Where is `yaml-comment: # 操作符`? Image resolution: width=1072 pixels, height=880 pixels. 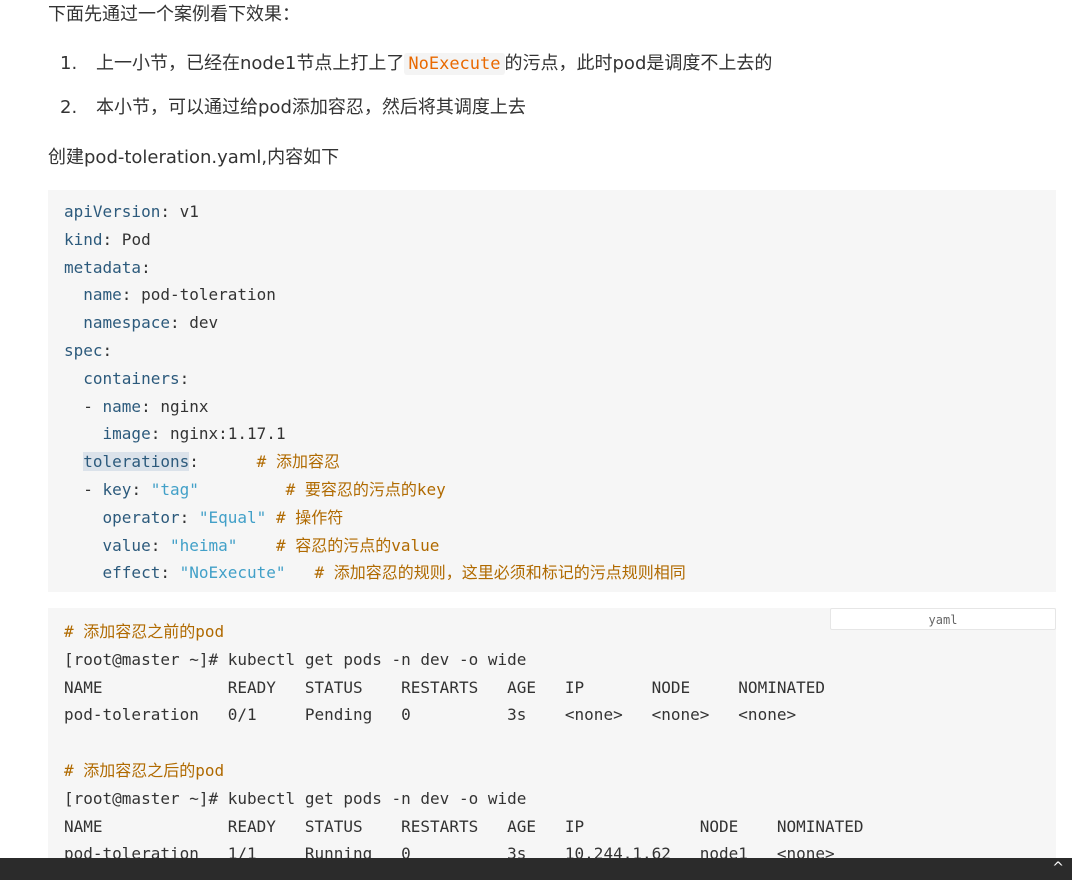 yaml-comment: # 操作符 is located at coordinates (309, 517).